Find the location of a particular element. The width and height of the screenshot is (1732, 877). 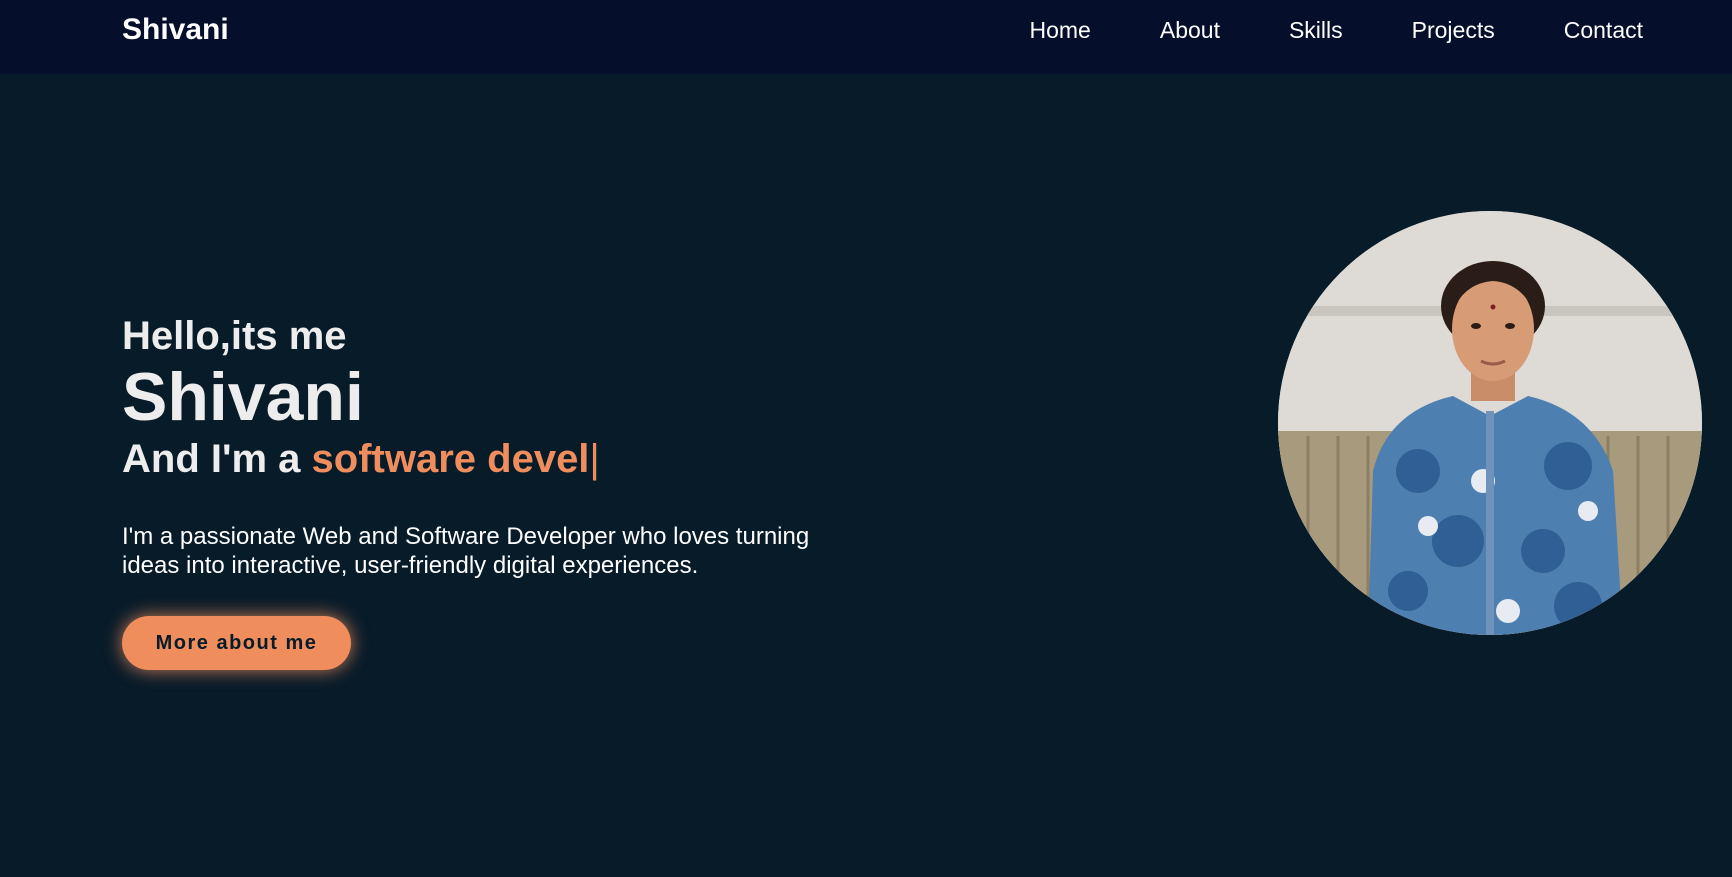

nav-contact-link: Contact is located at coordinates (1603, 30).